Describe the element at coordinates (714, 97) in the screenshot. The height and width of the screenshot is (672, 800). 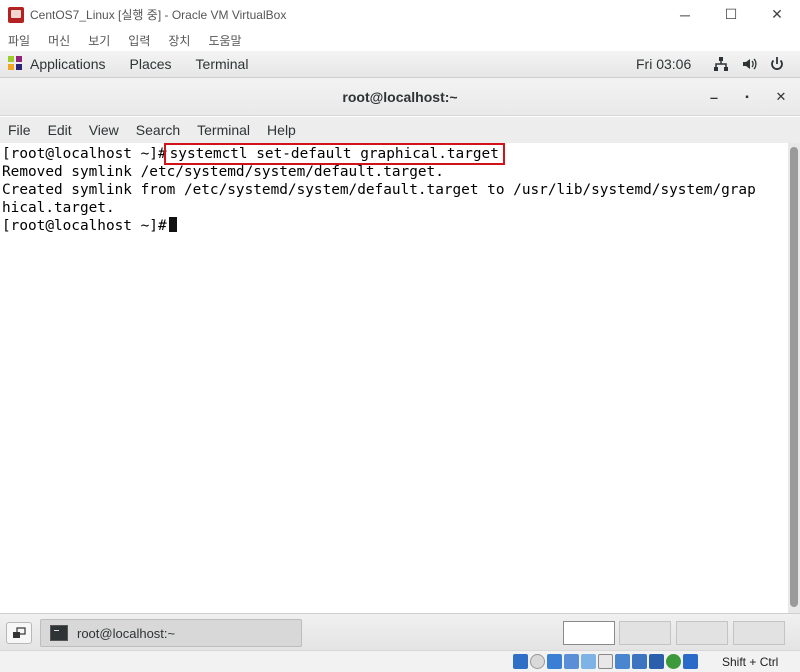
I see `terminal-minimize-button: ‒` at that location.